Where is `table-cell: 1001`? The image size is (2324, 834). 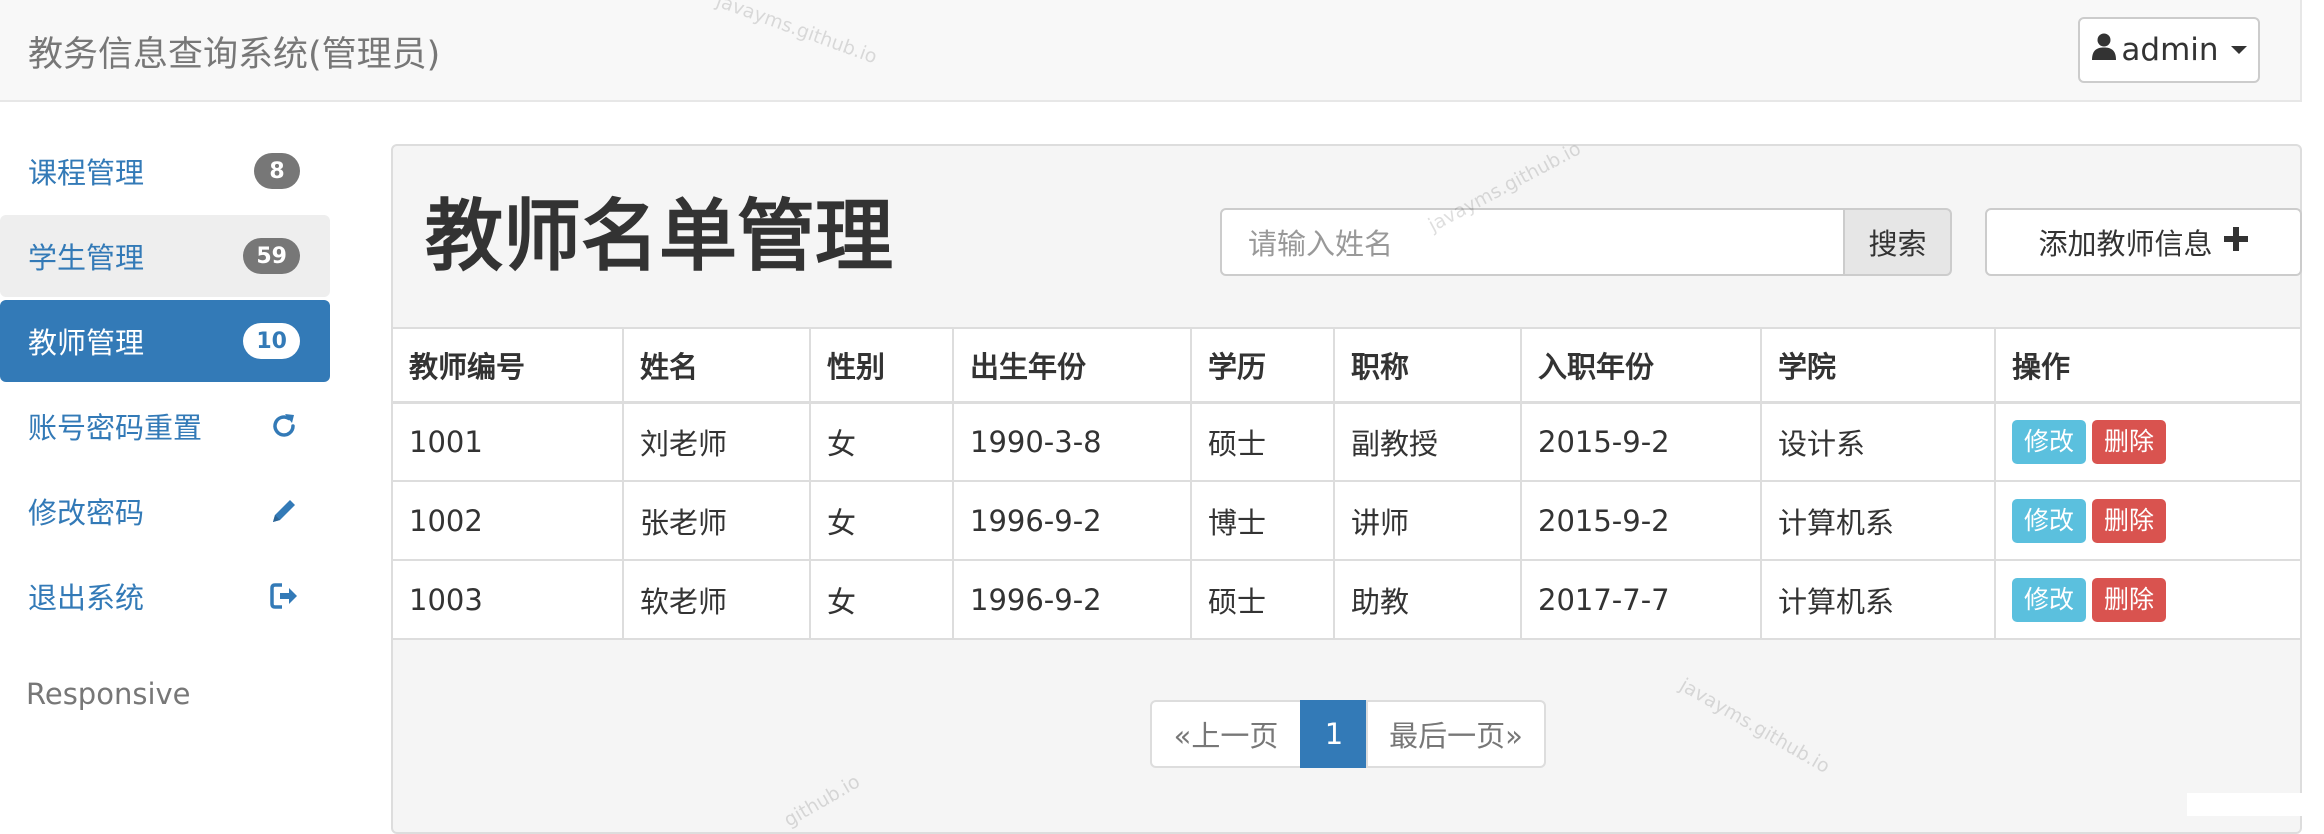
table-cell: 1001 is located at coordinates (508, 441).